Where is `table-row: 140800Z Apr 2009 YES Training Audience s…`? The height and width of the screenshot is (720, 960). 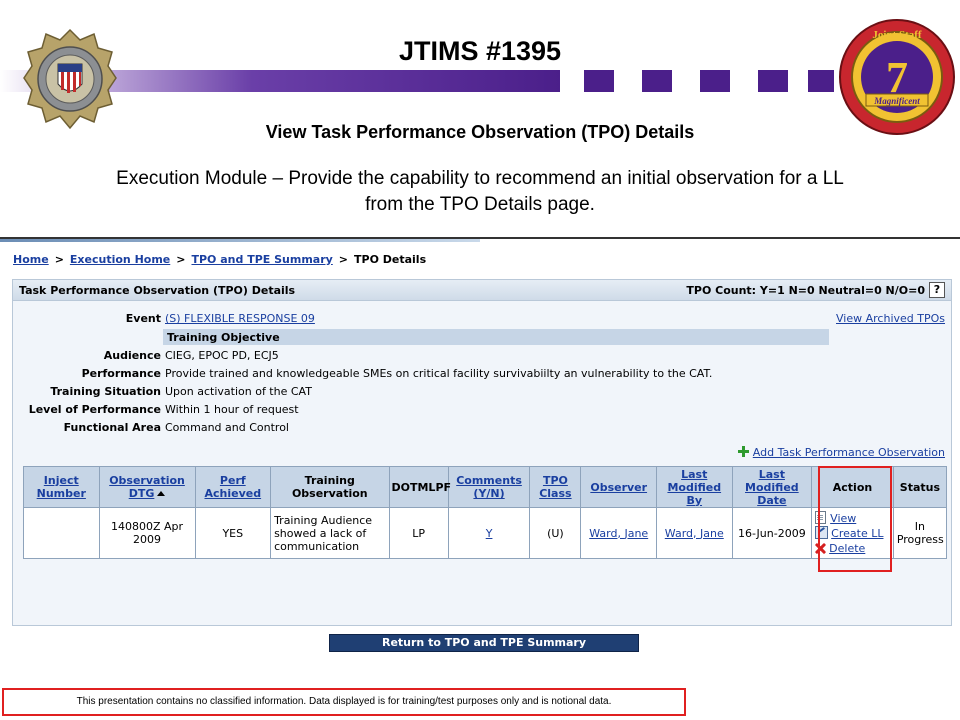 table-row: 140800Z Apr 2009 YES Training Audience s… is located at coordinates (485, 533).